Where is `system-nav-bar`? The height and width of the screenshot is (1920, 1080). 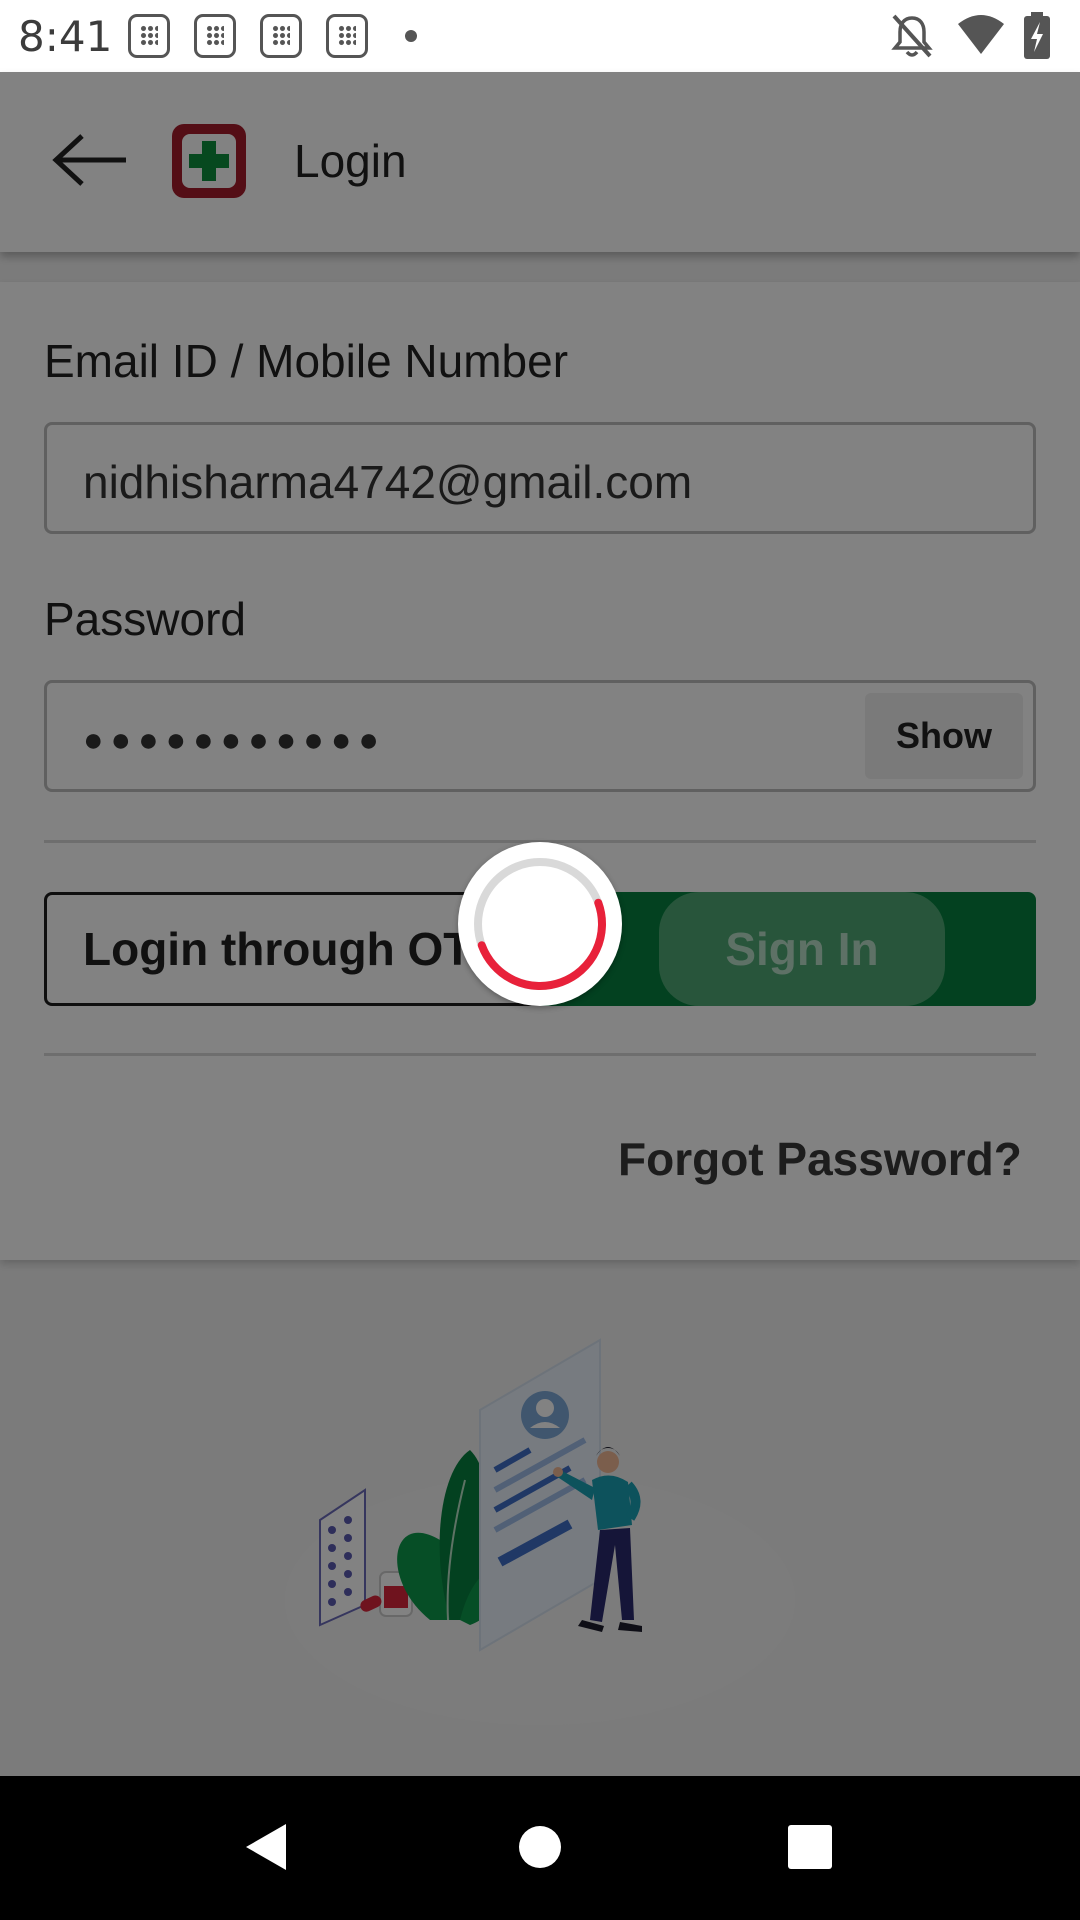
system-nav-bar is located at coordinates (540, 1848).